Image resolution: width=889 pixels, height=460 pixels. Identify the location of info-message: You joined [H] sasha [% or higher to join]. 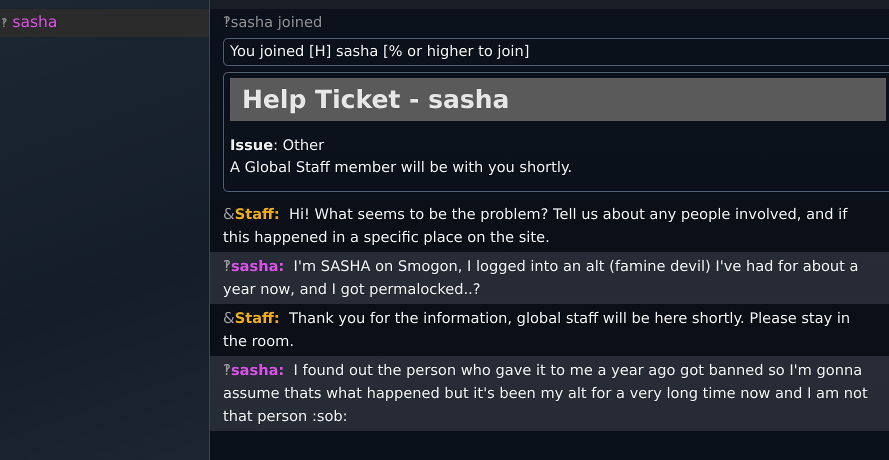
(556, 52).